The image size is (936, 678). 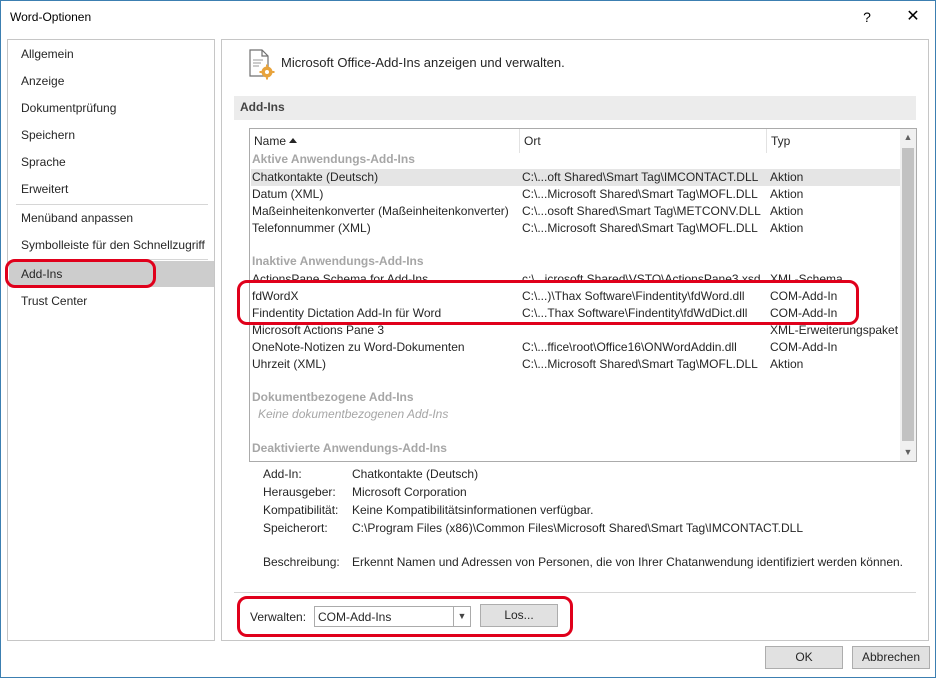 What do you see at coordinates (295, 528) in the screenshot?
I see `detail-location-label: Speicherort:` at bounding box center [295, 528].